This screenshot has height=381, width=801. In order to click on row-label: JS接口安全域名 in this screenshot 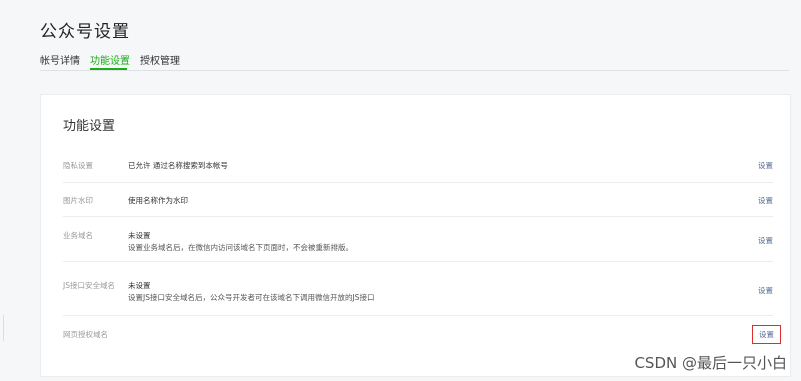, I will do `click(89, 285)`.